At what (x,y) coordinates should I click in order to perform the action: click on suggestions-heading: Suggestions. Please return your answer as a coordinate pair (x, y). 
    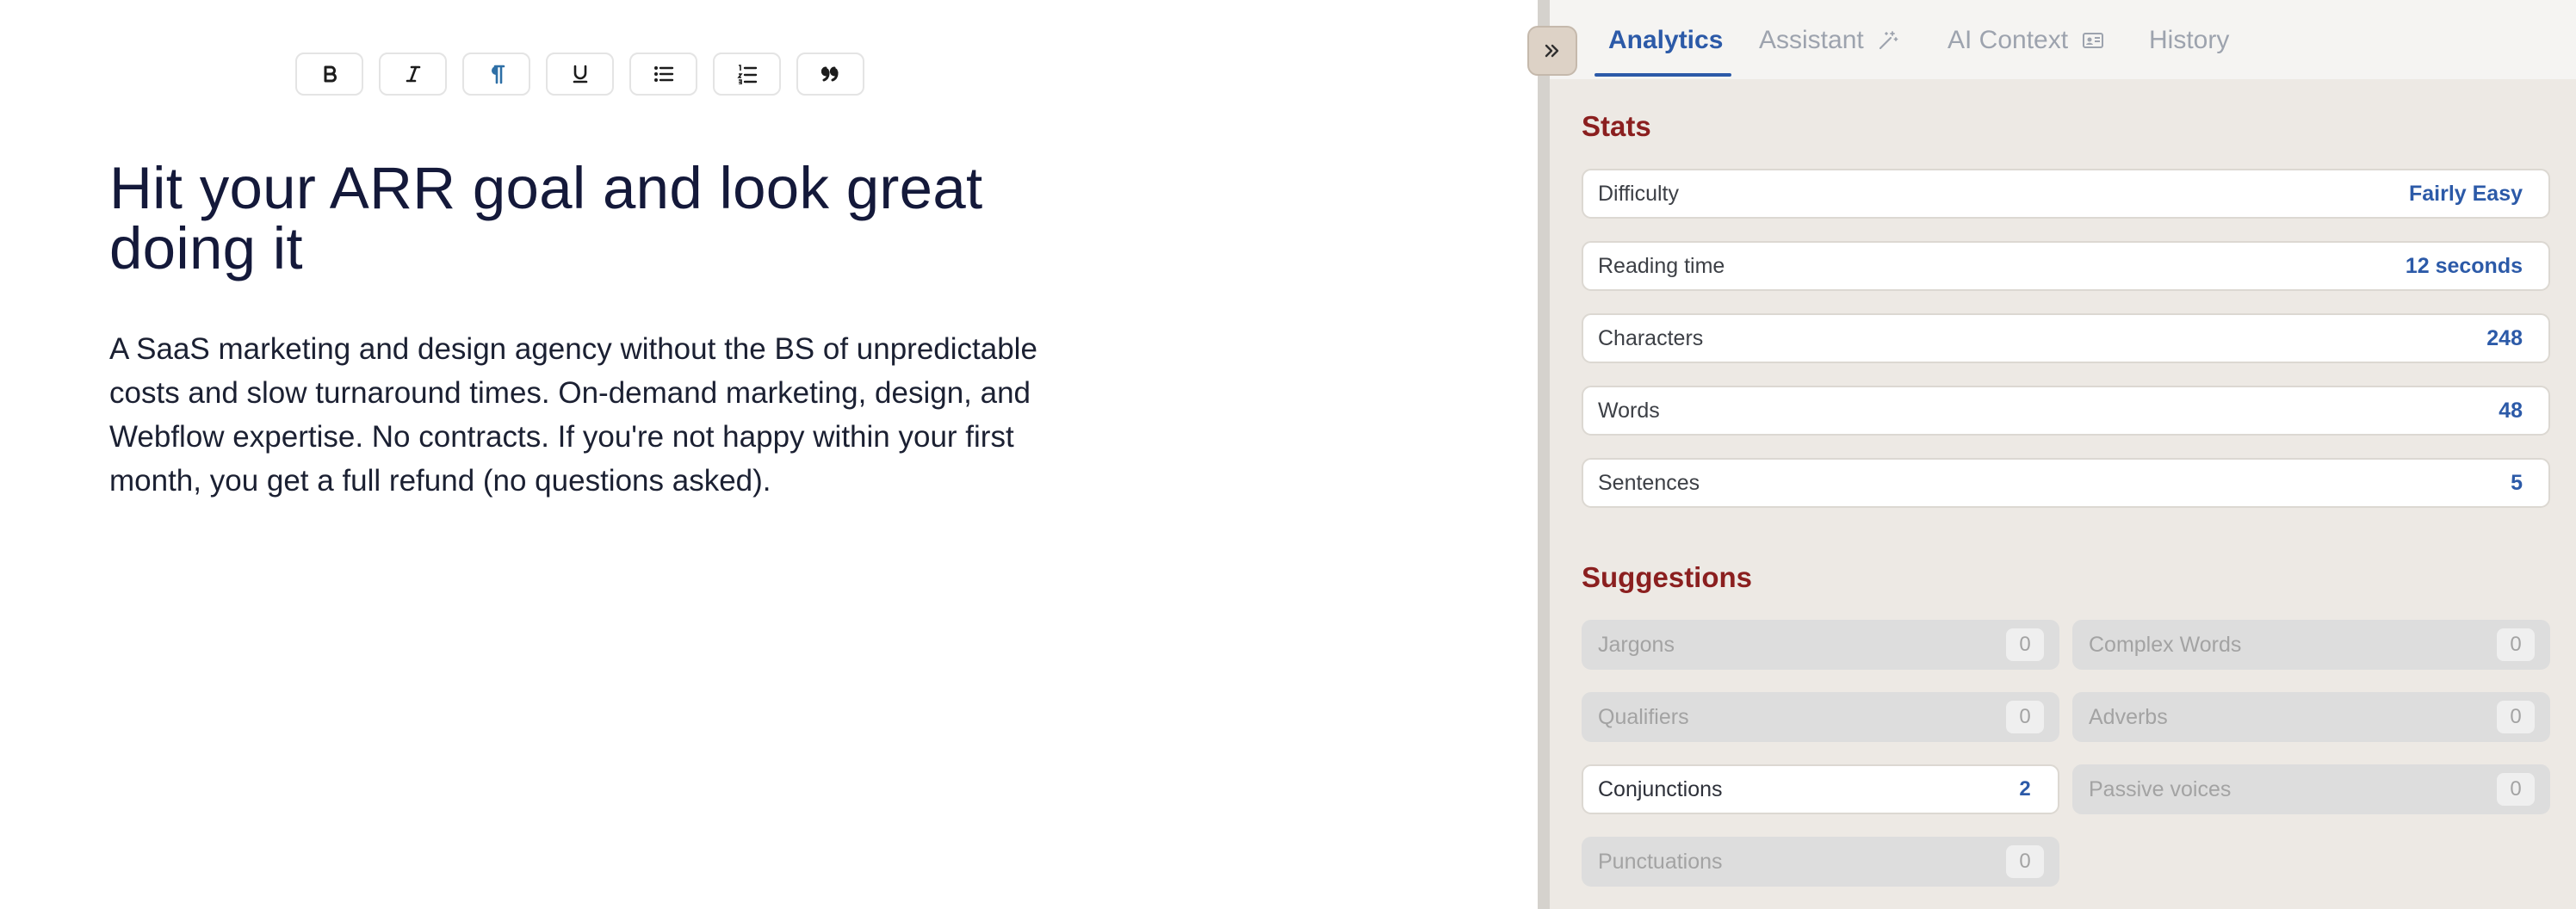
    Looking at the image, I should click on (1668, 577).